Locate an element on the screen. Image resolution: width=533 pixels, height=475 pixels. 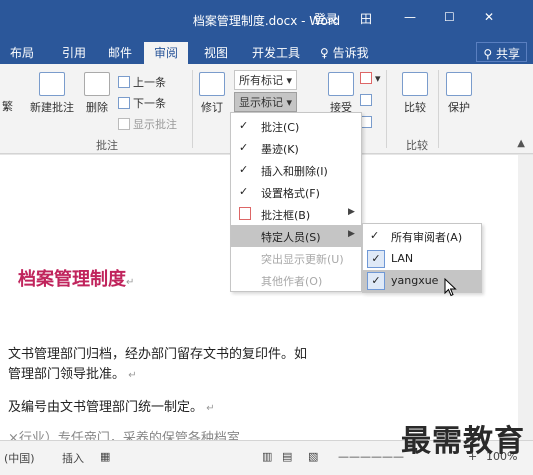
menu-item-label: 特定人员(S) is located at coordinates (291, 237).